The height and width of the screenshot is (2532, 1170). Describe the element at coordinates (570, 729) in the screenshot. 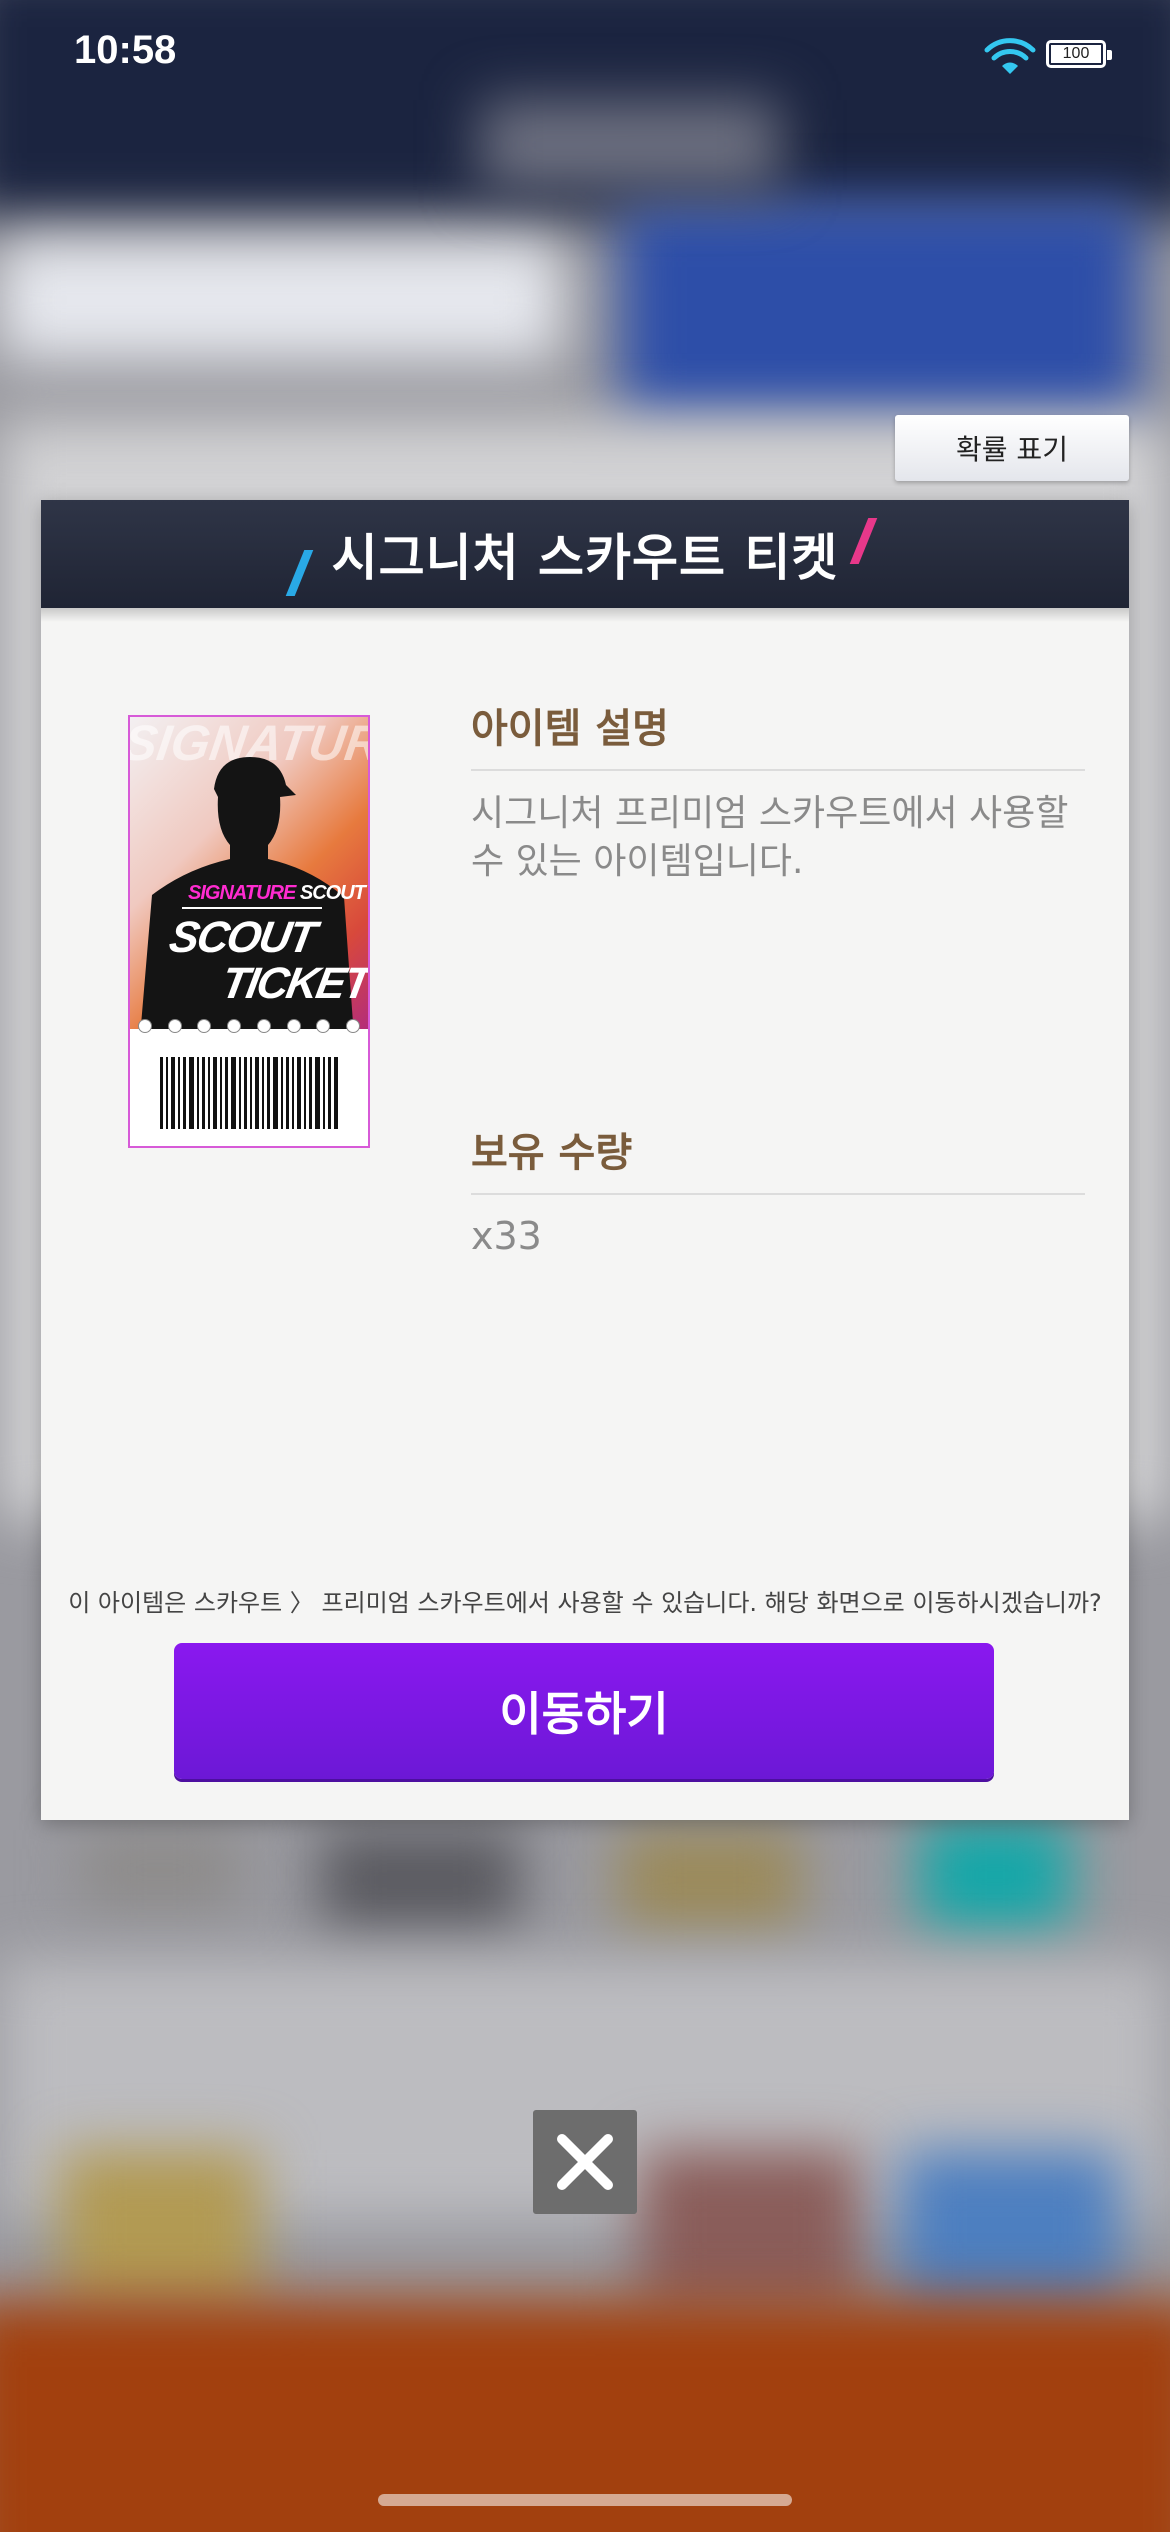

I see `description-title: 아이템 설명` at that location.